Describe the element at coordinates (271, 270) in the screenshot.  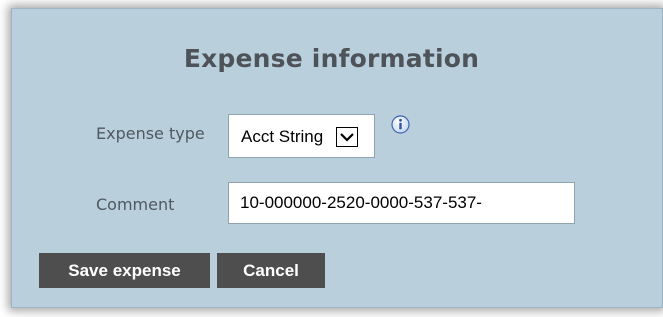
I see `cancel-button: Cancel` at that location.